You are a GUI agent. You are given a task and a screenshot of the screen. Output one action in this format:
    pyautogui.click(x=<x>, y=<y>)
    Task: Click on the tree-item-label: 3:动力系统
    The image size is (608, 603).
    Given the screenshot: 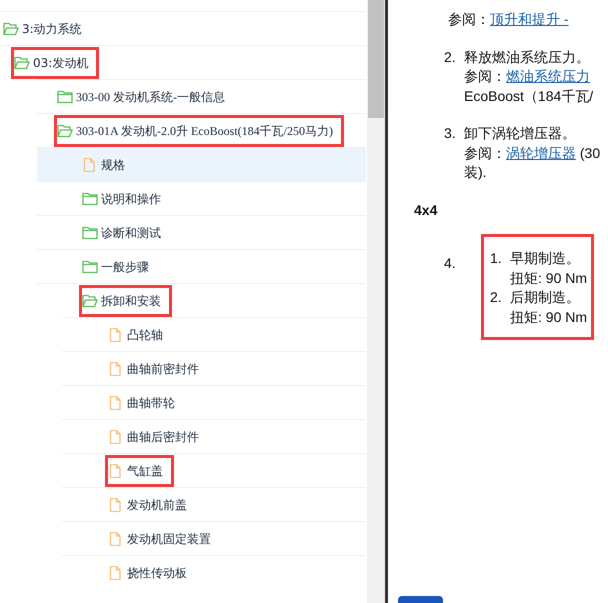 What is the action you would take?
    pyautogui.click(x=52, y=28)
    